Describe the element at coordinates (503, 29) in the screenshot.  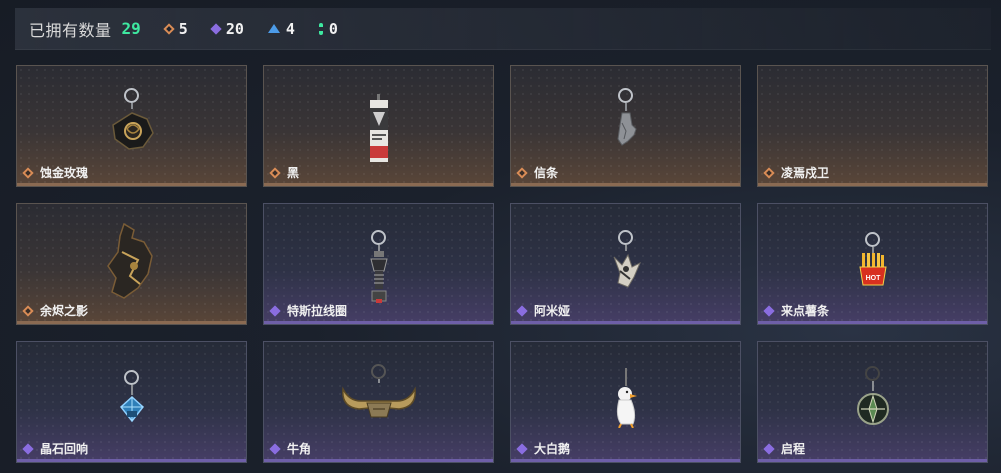
I see `inventory-summary-bar: 已拥有数量 29 5 20 4 0` at that location.